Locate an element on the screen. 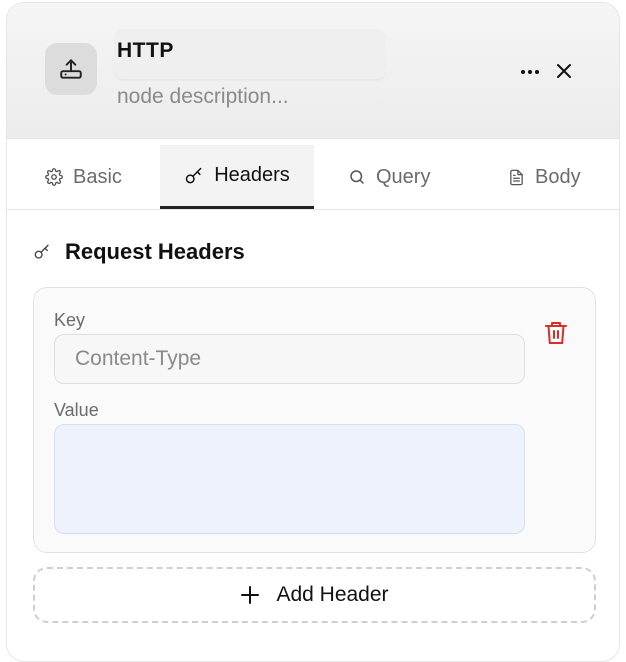 This screenshot has width=626, height=662. gear-icon is located at coordinates (54, 177).